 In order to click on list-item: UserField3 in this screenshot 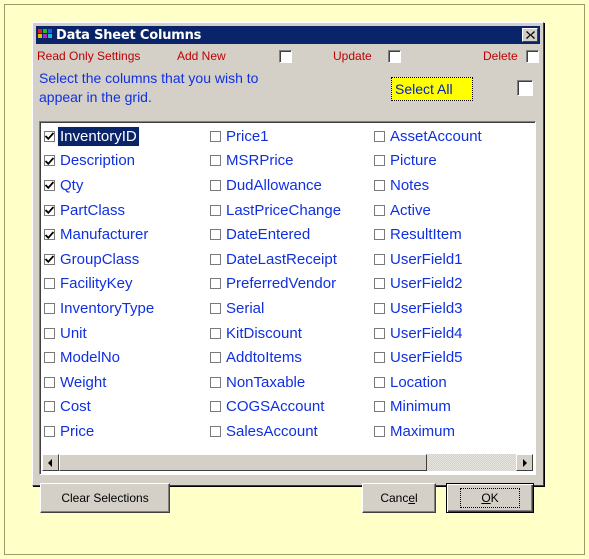, I will do `click(428, 308)`.